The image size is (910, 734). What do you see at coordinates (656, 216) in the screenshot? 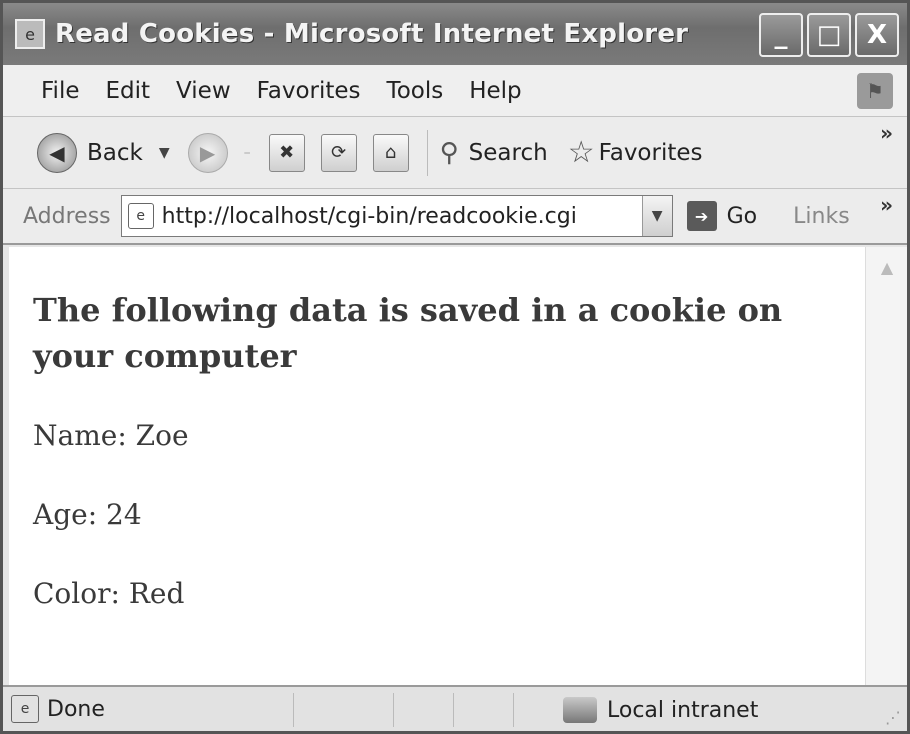
I see `address-dropdown-icon: ▼` at bounding box center [656, 216].